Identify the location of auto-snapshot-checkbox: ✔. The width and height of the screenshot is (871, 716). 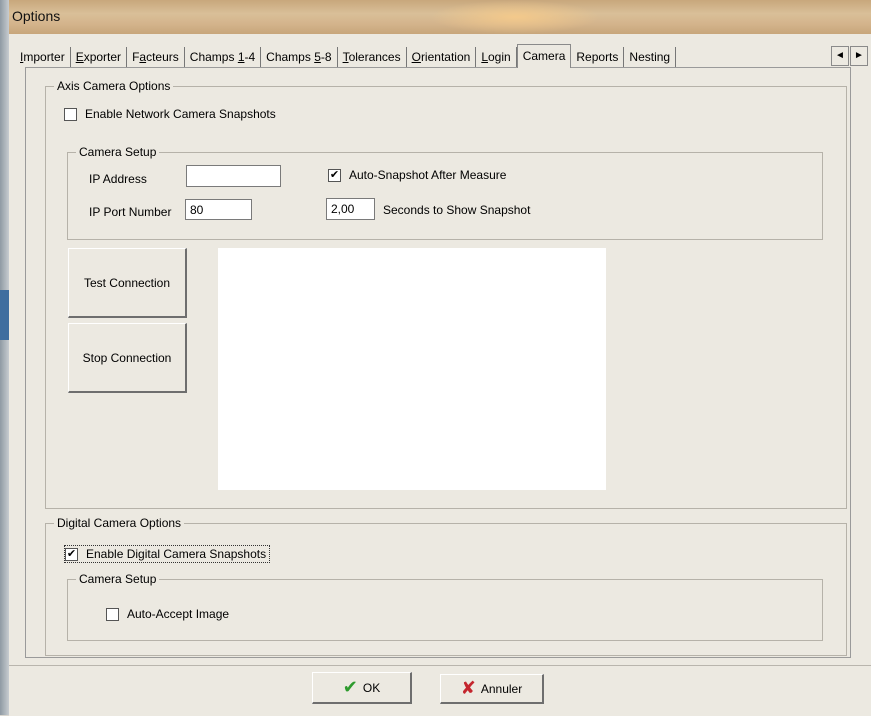
(334, 175).